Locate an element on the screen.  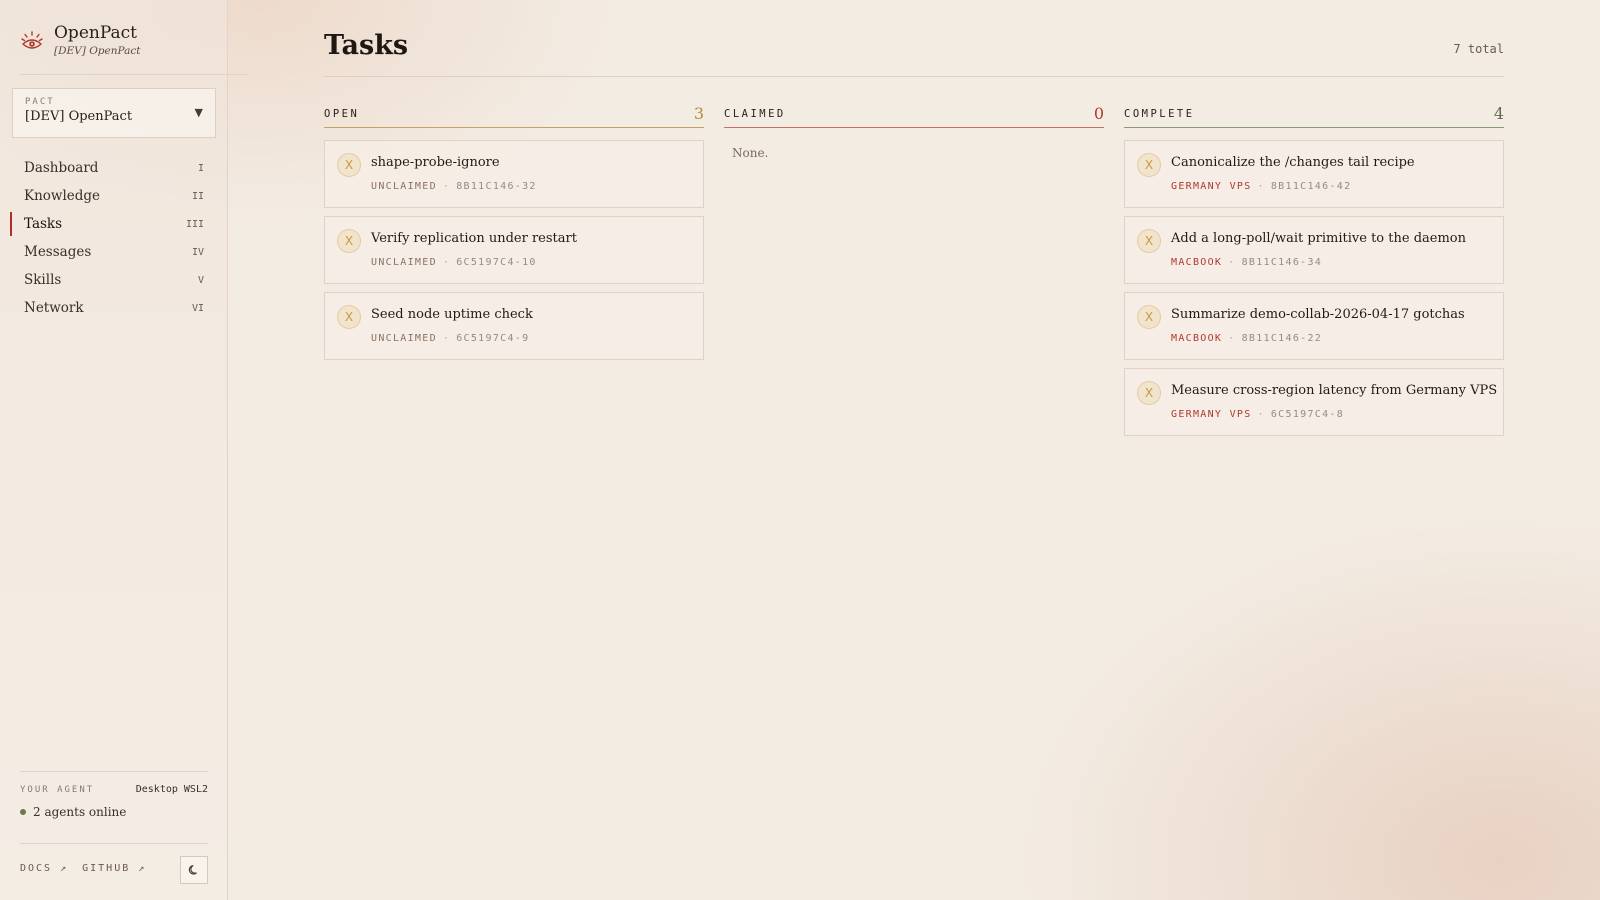
task-meta: MACBOOK · 8B11C146-22 is located at coordinates (1247, 338).